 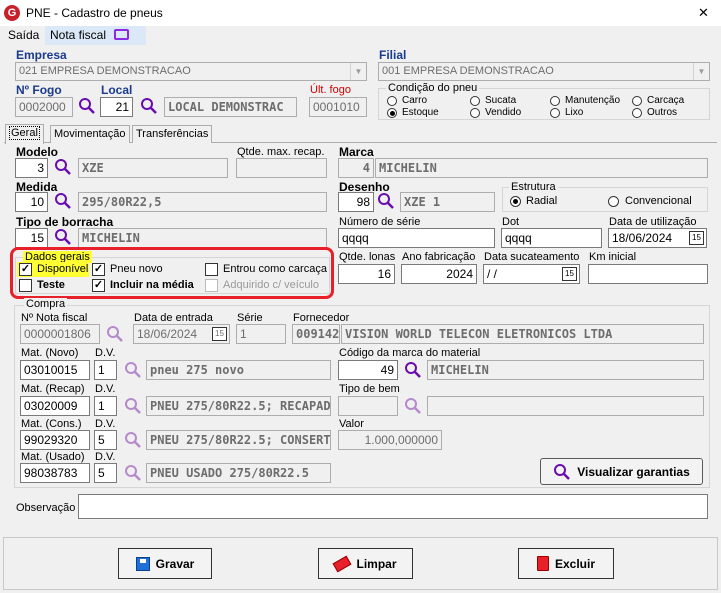 What do you see at coordinates (23, 35) in the screenshot?
I see `menu-saida: Saída` at bounding box center [23, 35].